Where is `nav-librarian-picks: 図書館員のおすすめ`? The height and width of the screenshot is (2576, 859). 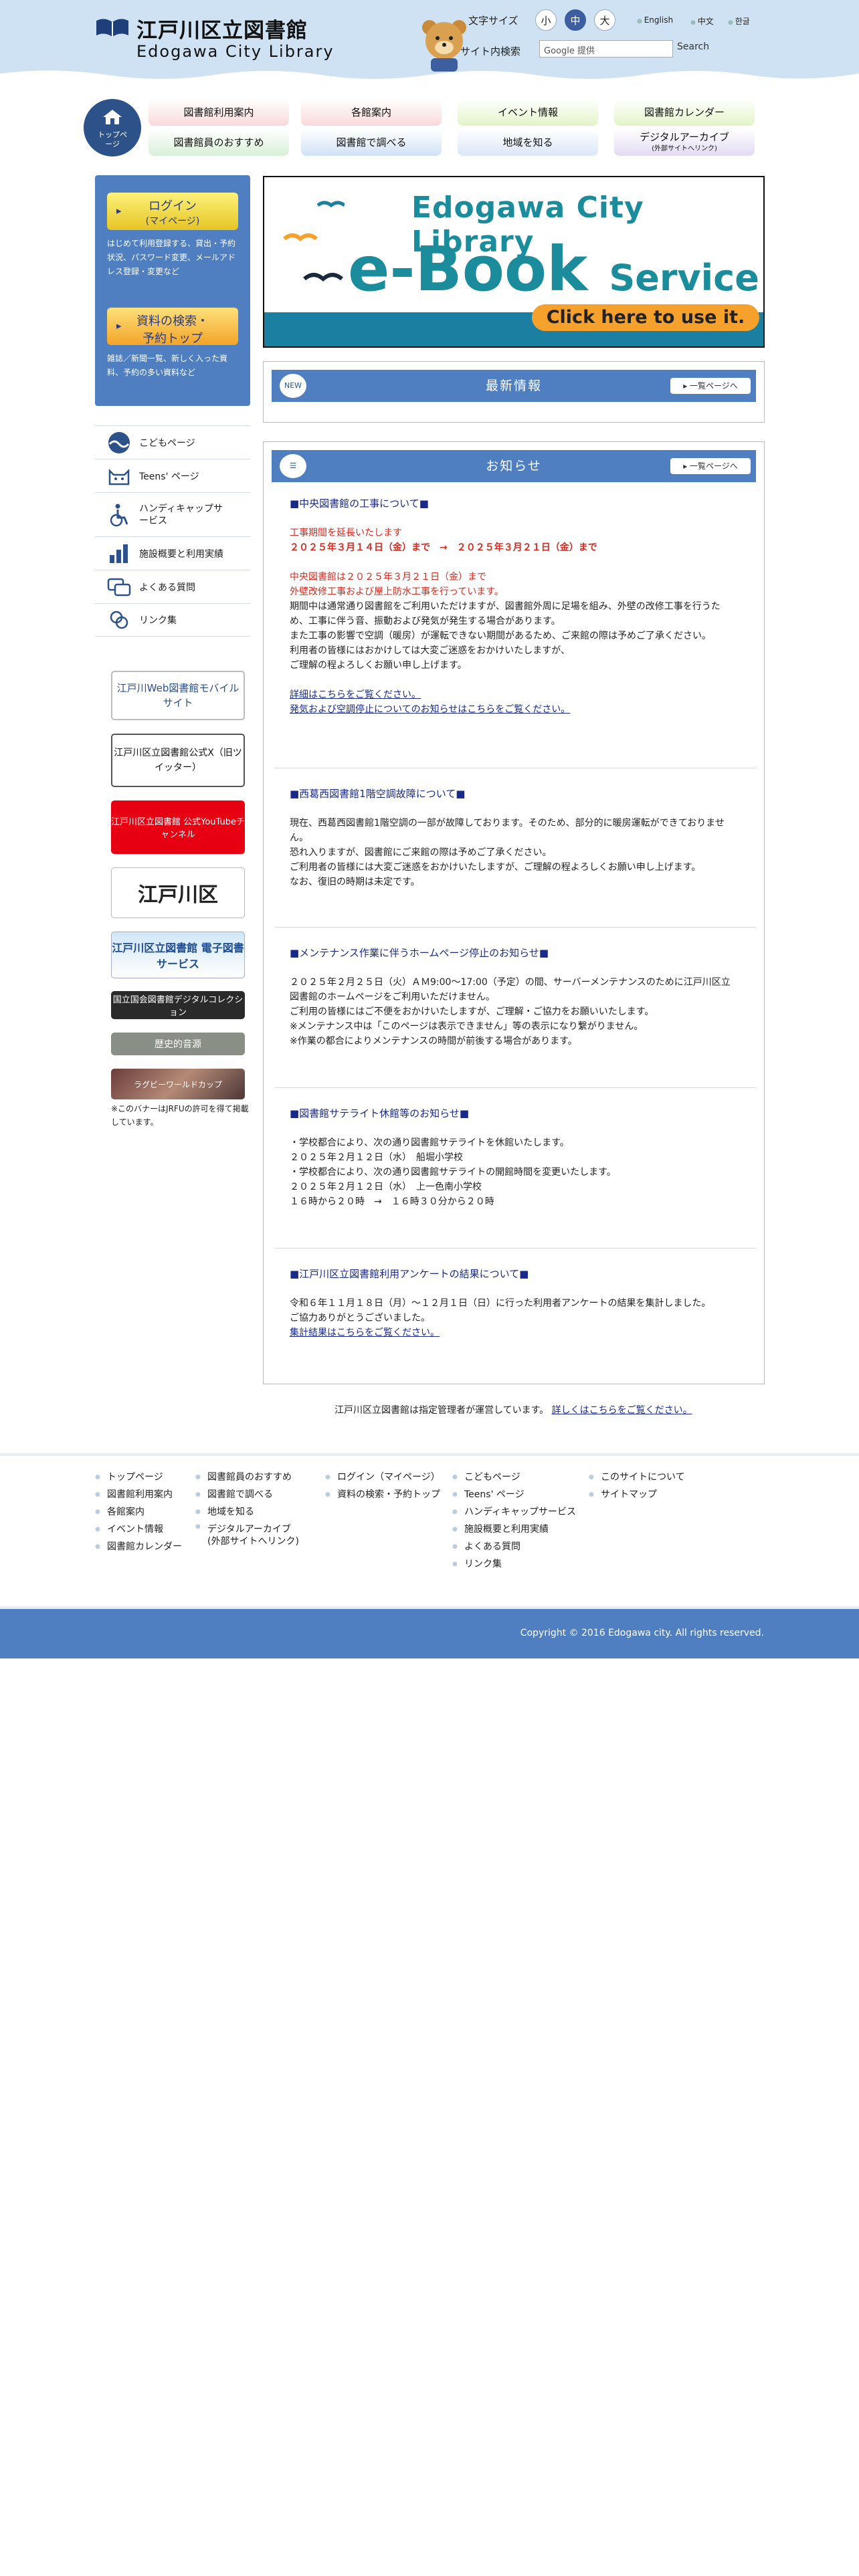
nav-librarian-picks: 図書館員のおすすめ is located at coordinates (219, 142).